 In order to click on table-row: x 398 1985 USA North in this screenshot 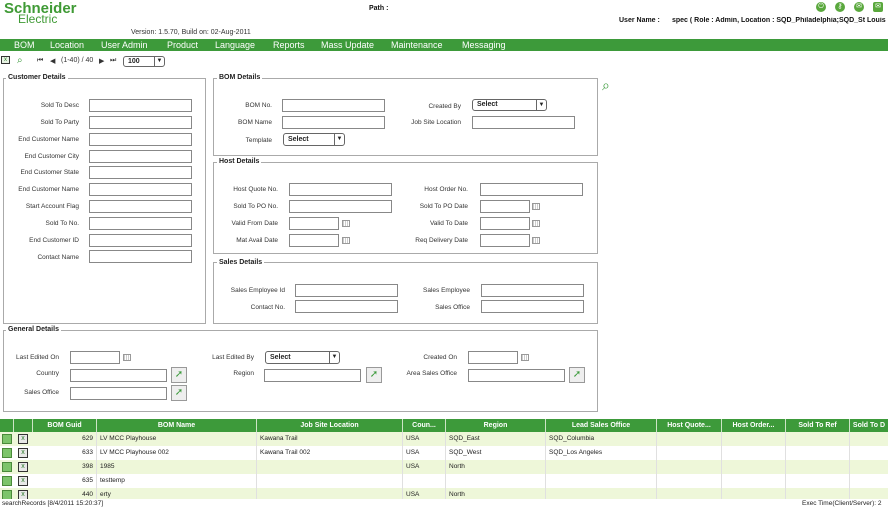, I will do `click(444, 467)`.